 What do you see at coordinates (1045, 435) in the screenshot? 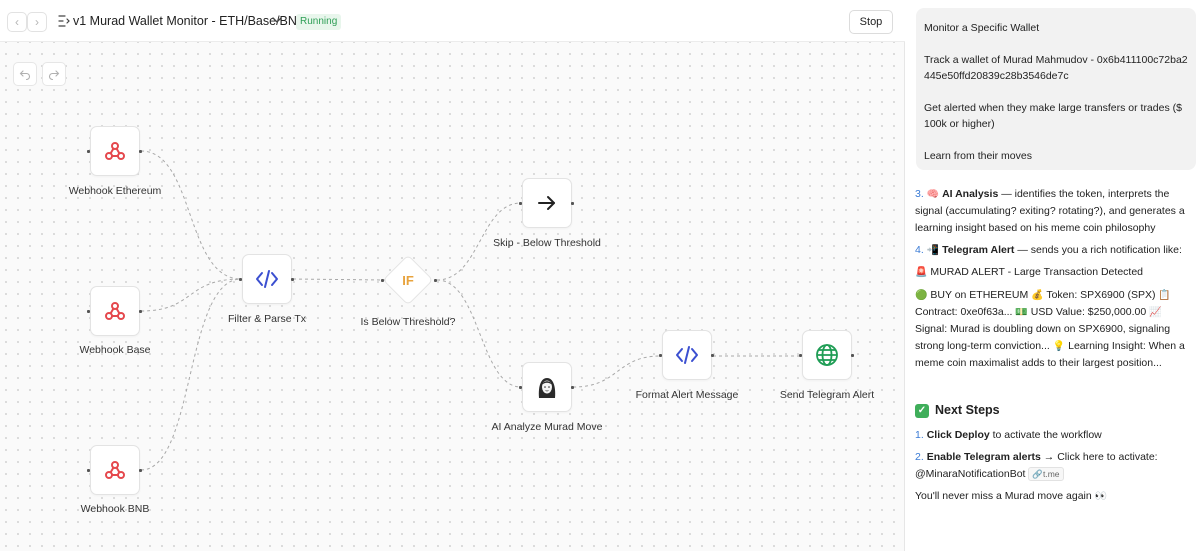
I see `step-text: to activate the workflow` at bounding box center [1045, 435].